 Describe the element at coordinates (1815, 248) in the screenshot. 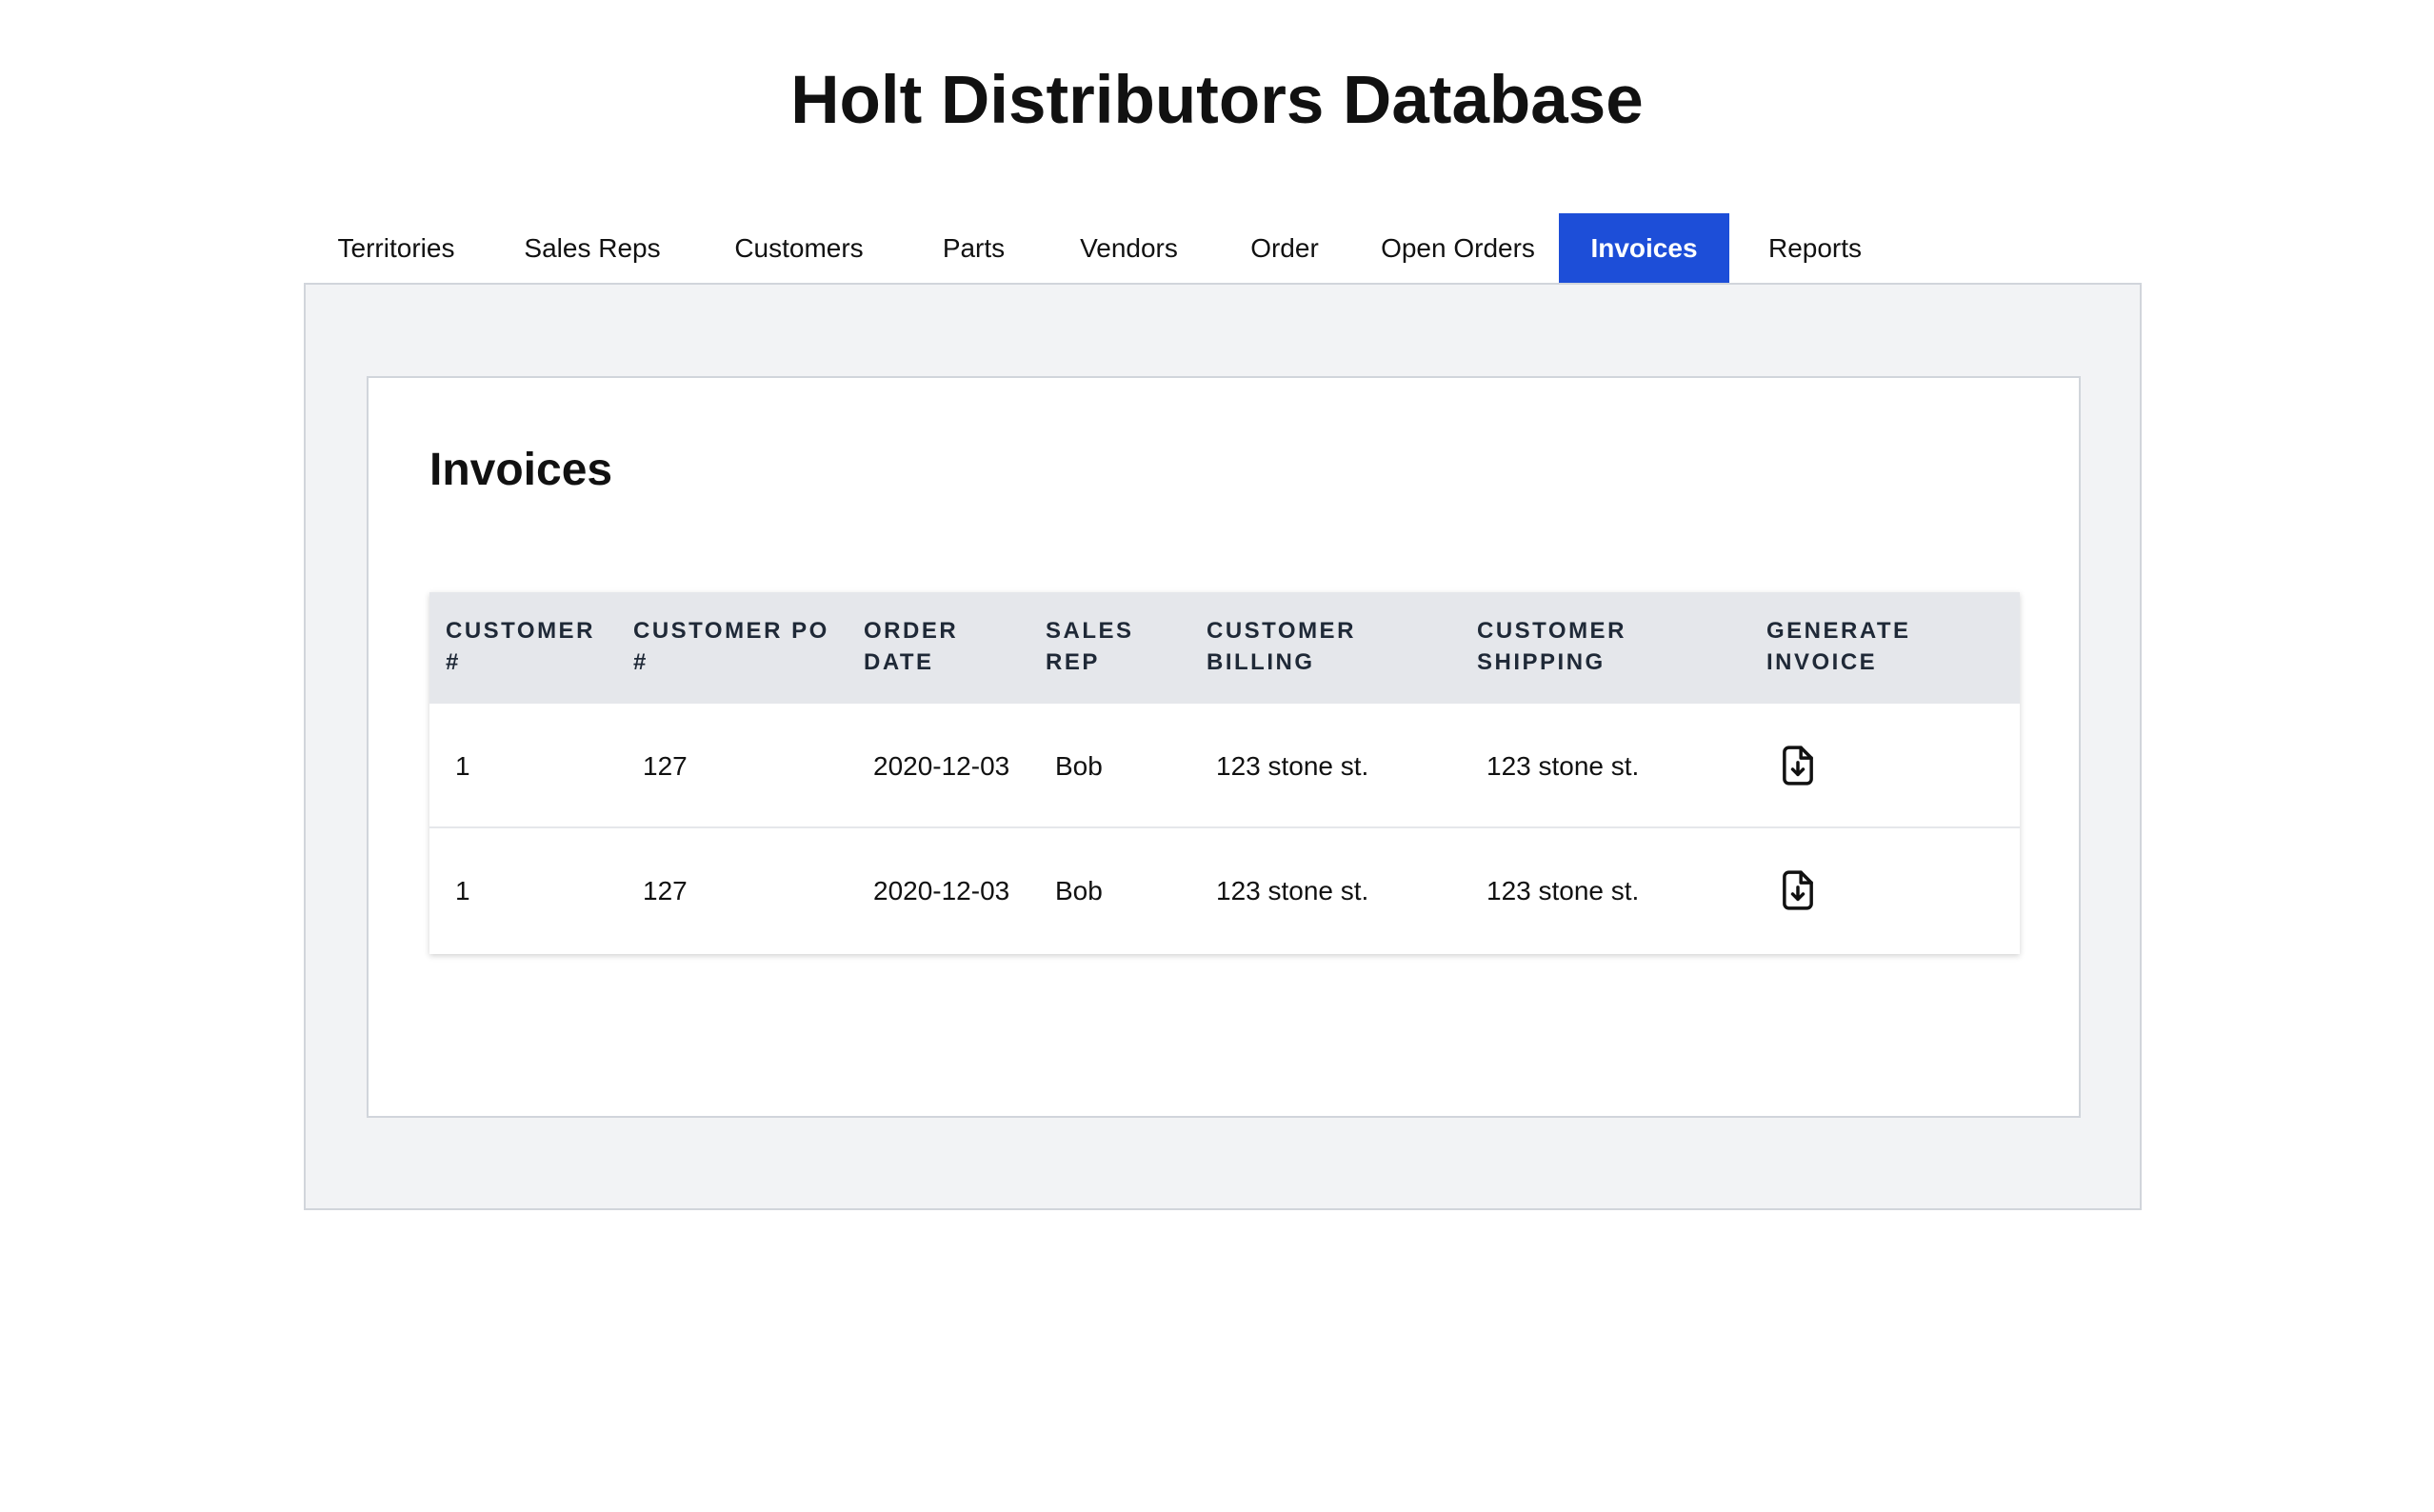

I see `tab-reports: Reports` at that location.